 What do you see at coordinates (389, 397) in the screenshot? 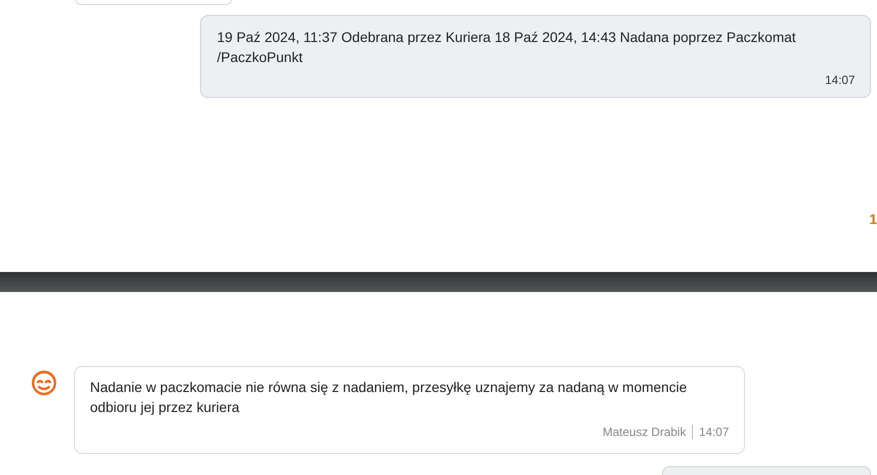
I see `message-text: Nadanie w paczkomacie nie równa się z nadaniem, przesyłkę uznajemy za nadaną w momencie odbioru jej przez kuriera` at bounding box center [389, 397].